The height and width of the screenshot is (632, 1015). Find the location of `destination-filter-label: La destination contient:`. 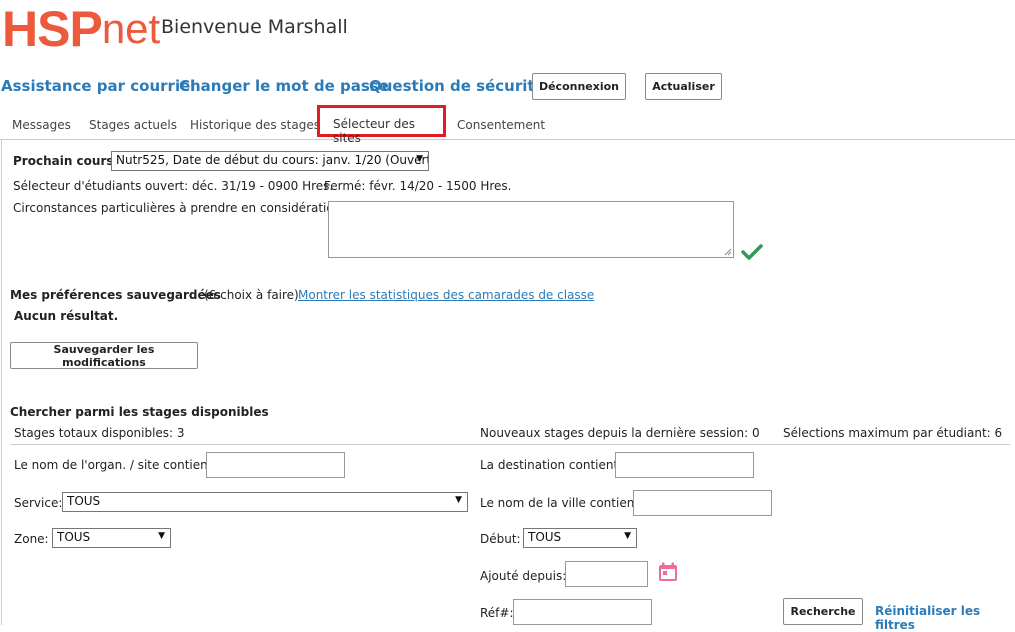

destination-filter-label: La destination contient: is located at coordinates (551, 465).